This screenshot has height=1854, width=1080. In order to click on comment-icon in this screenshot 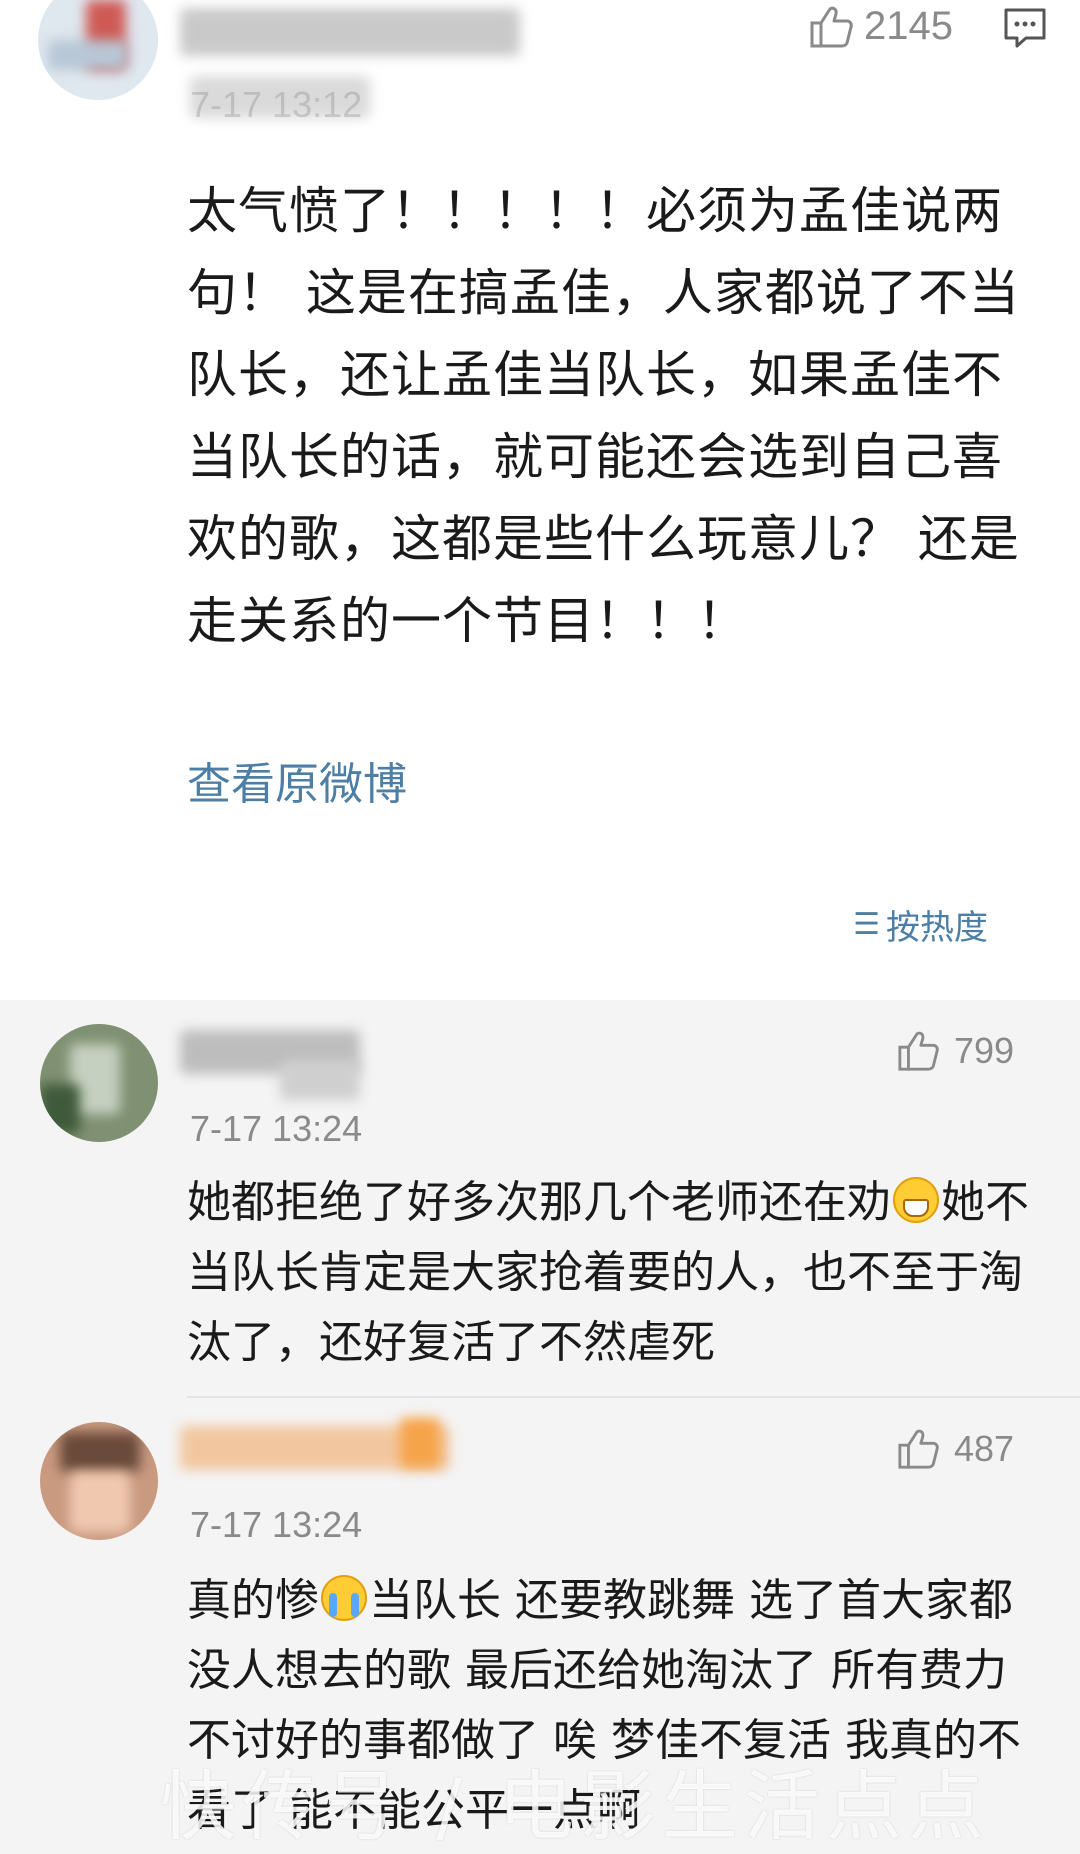, I will do `click(1025, 28)`.